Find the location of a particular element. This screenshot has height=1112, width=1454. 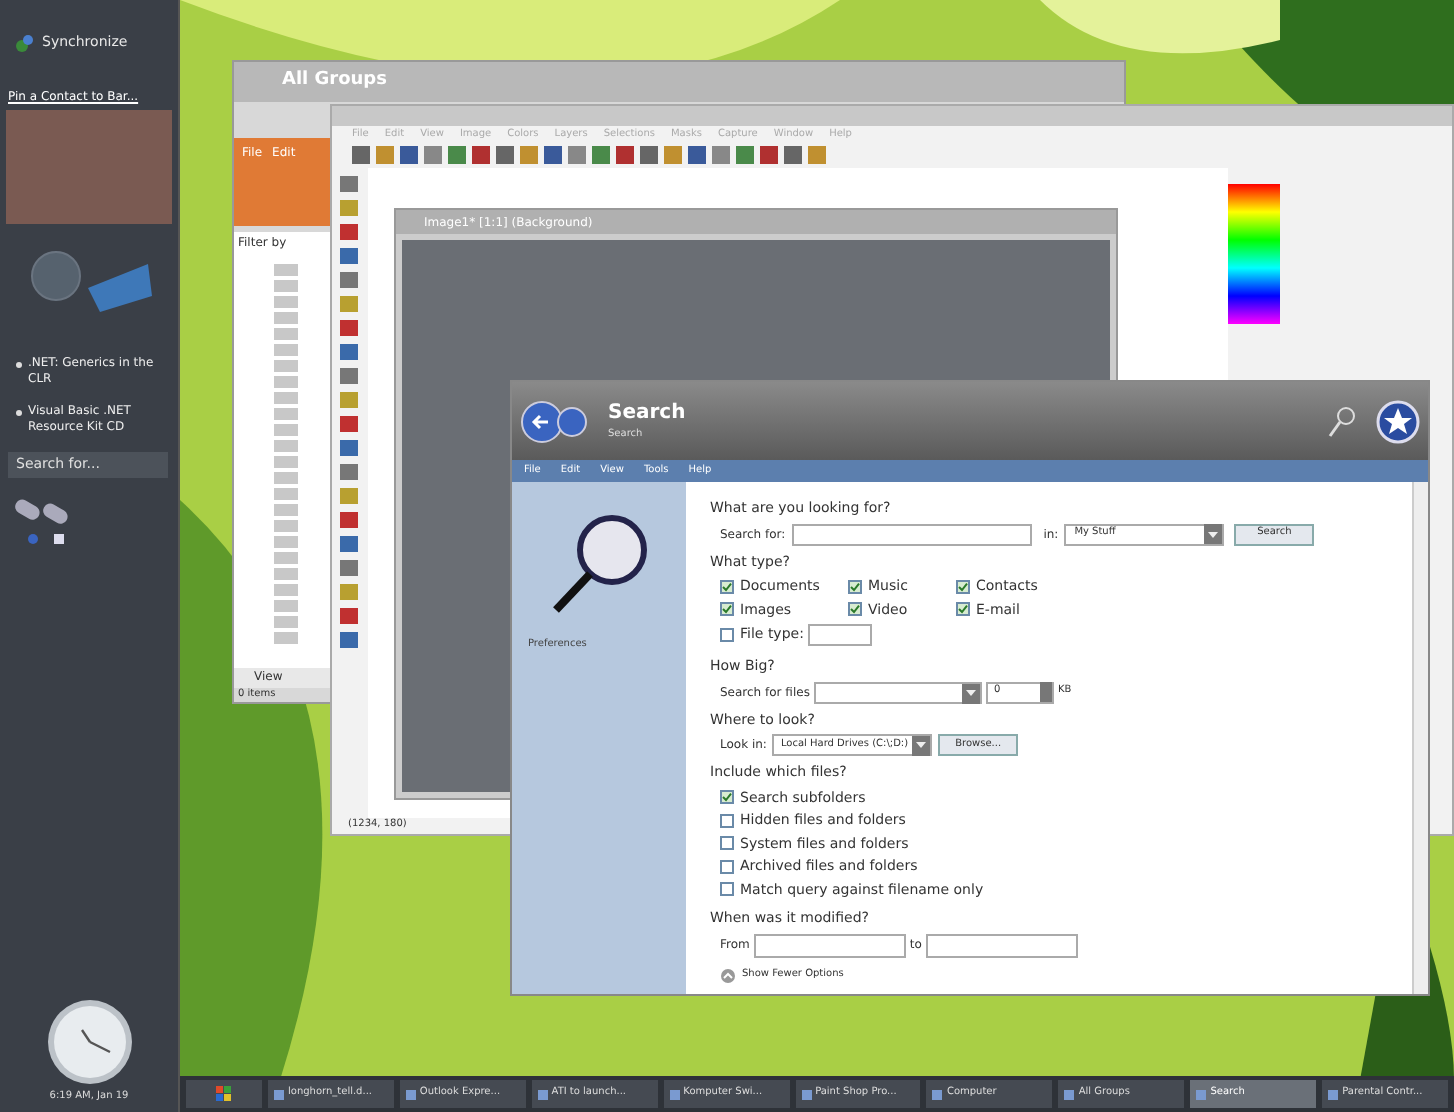

back-forward-icon is located at coordinates (554, 421).